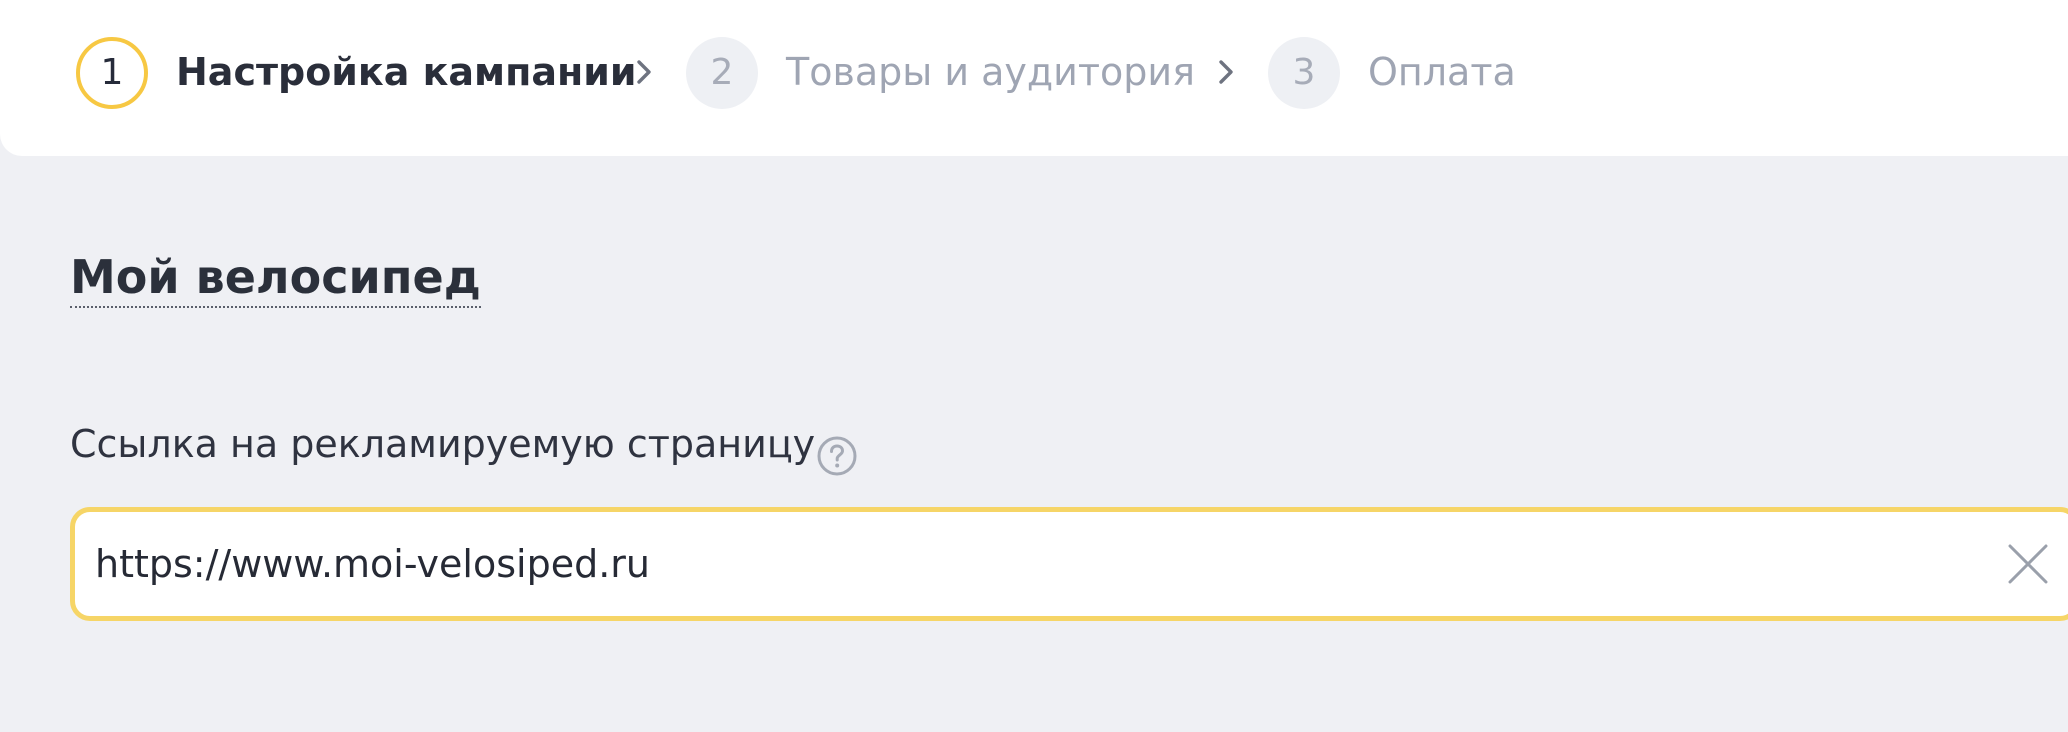  I want to click on step-2-number: 2, so click(722, 73).